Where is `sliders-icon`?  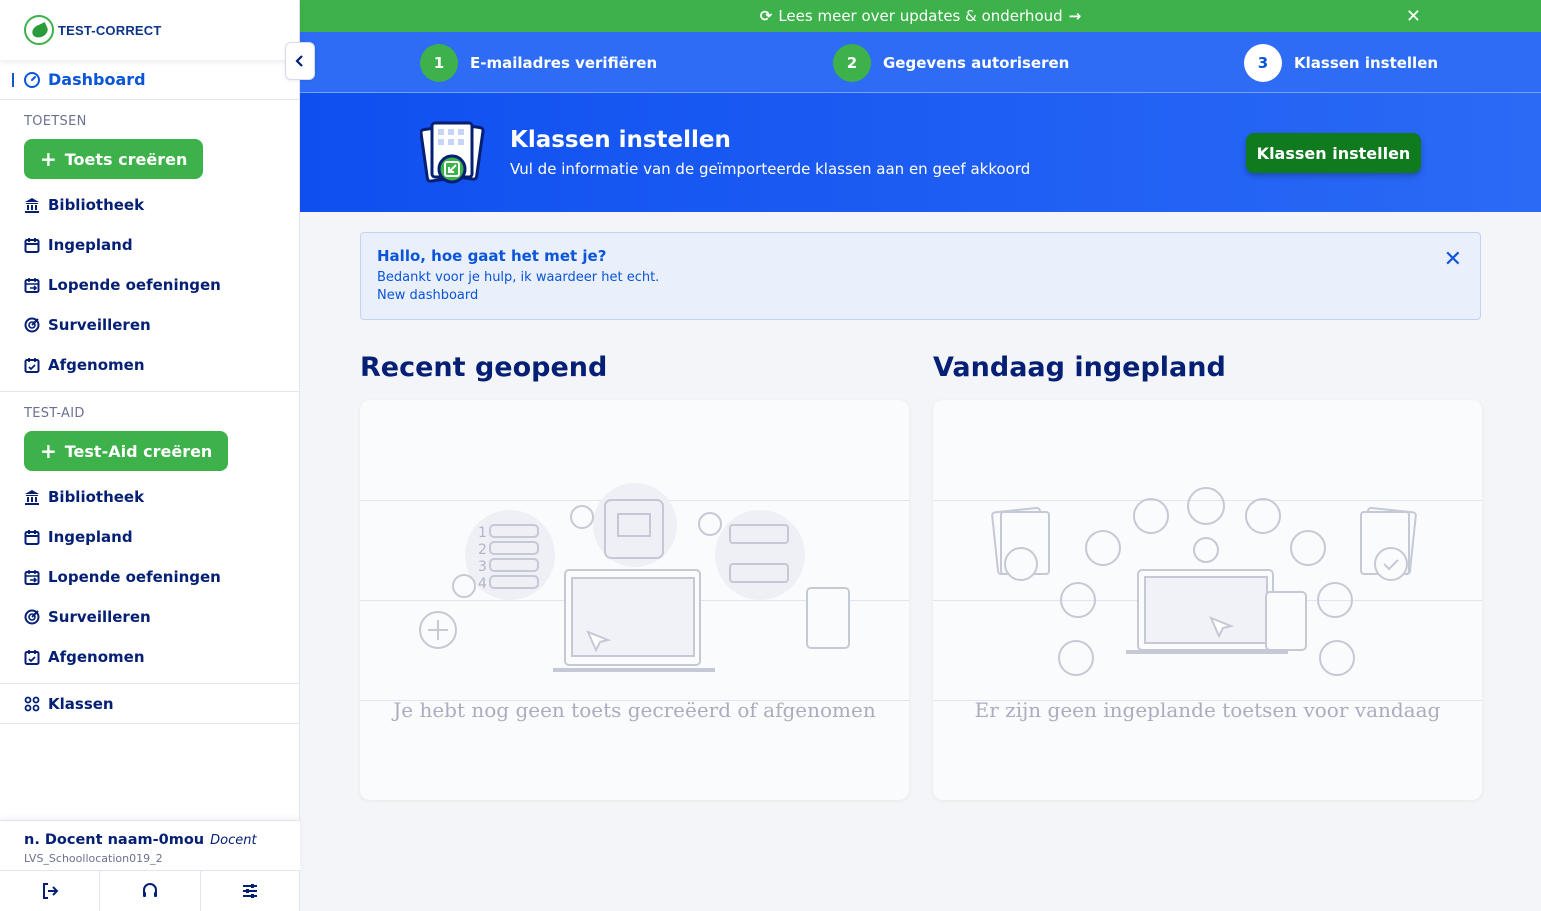
sliders-icon is located at coordinates (250, 891).